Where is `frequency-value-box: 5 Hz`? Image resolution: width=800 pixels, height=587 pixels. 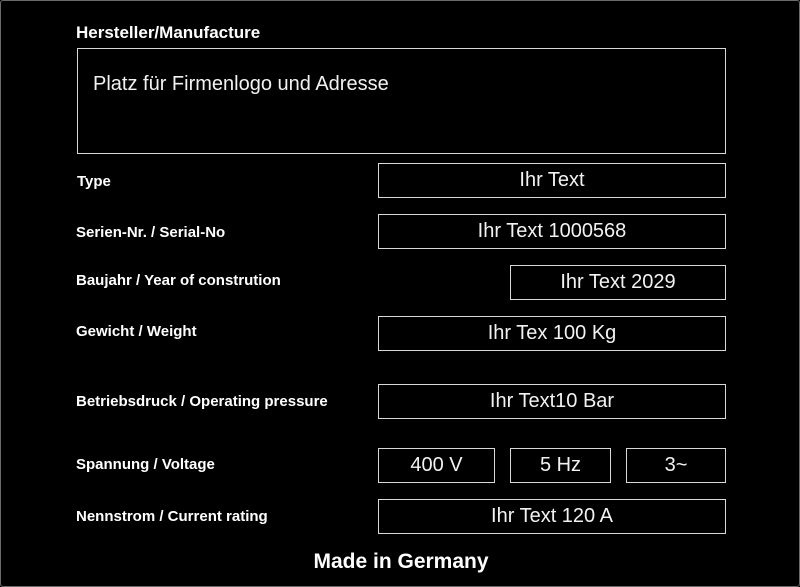
frequency-value-box: 5 Hz is located at coordinates (560, 465).